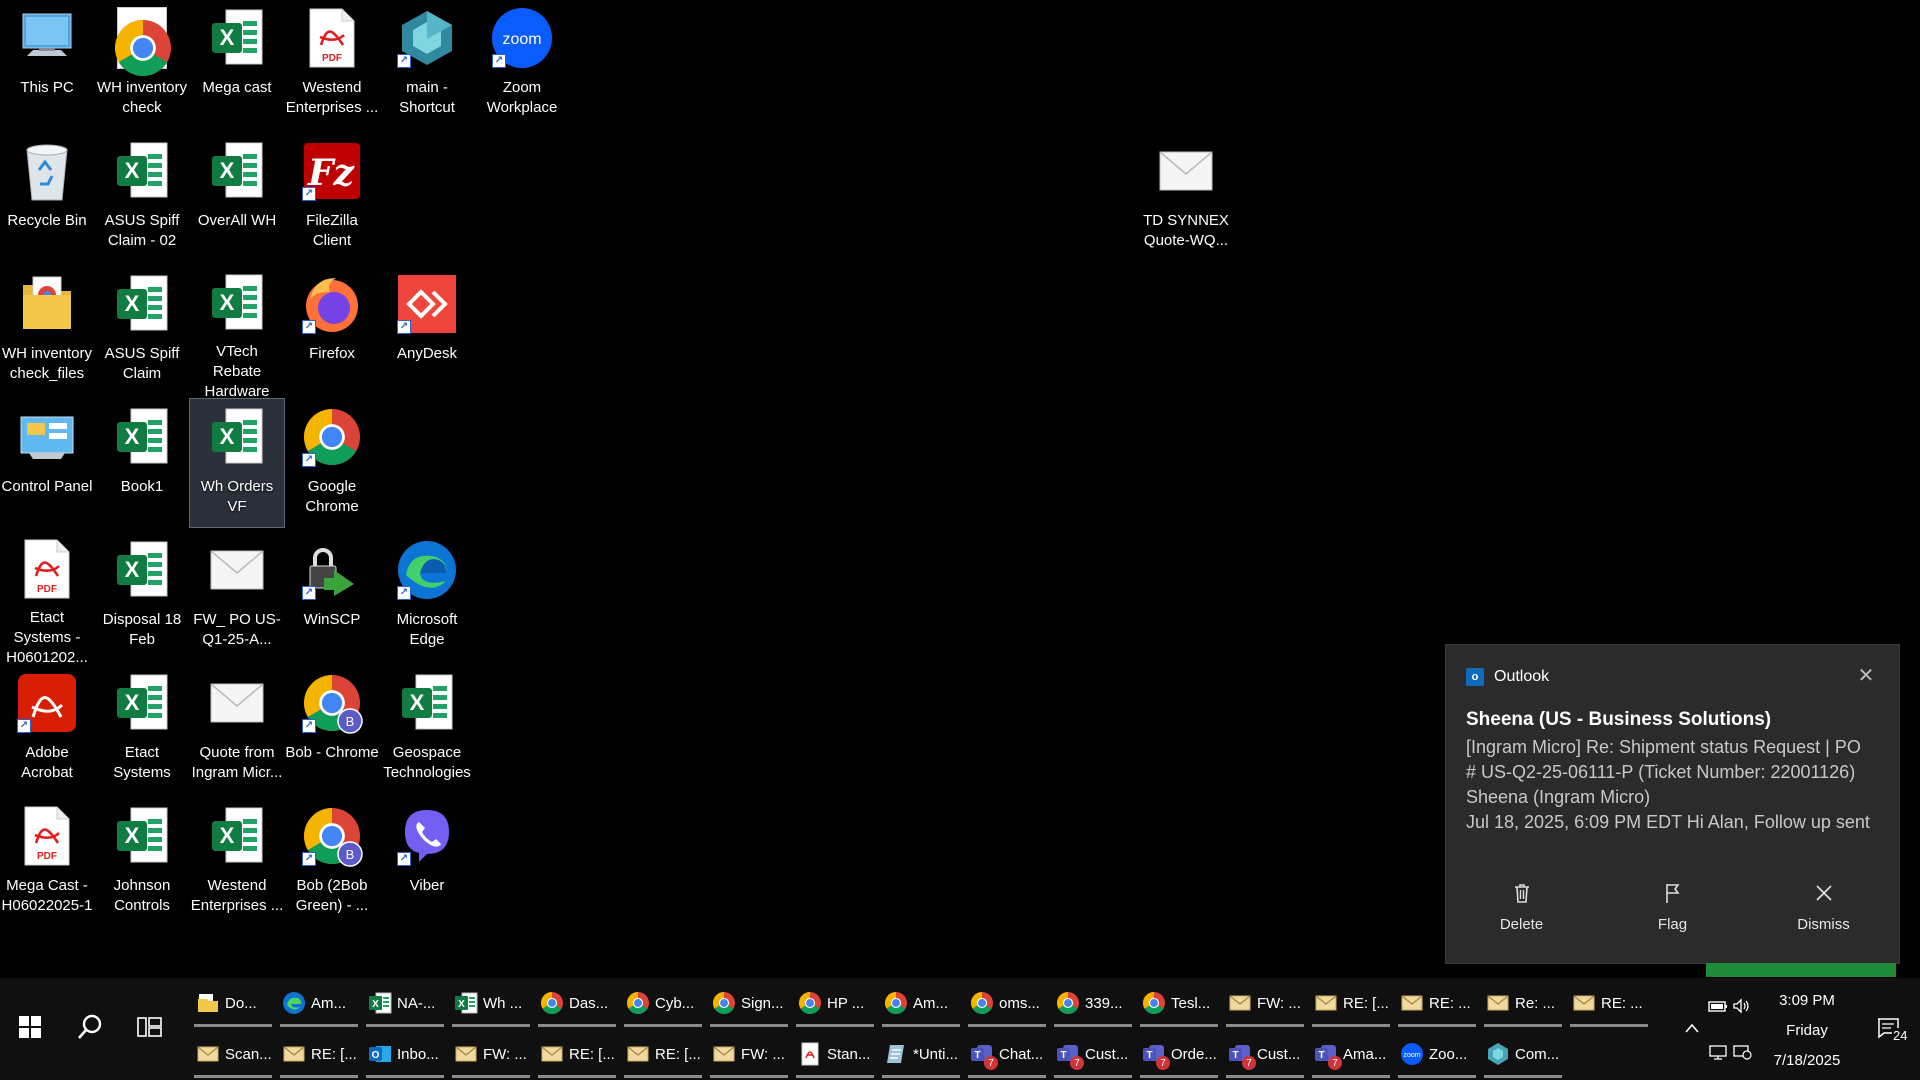 The width and height of the screenshot is (1920, 1080). Describe the element at coordinates (1866, 676) in the screenshot. I see `notification-close-button: ✕` at that location.